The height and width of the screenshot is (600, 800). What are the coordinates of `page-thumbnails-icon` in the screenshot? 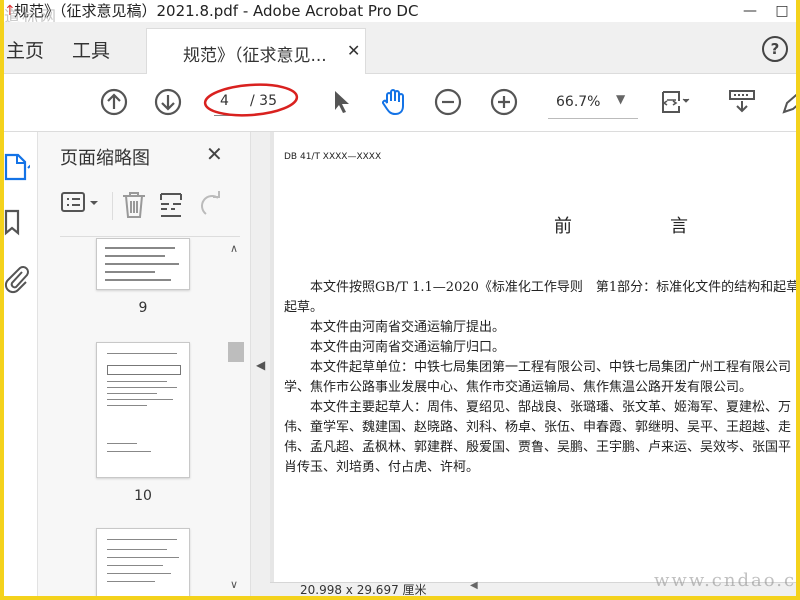 It's located at (18, 167).